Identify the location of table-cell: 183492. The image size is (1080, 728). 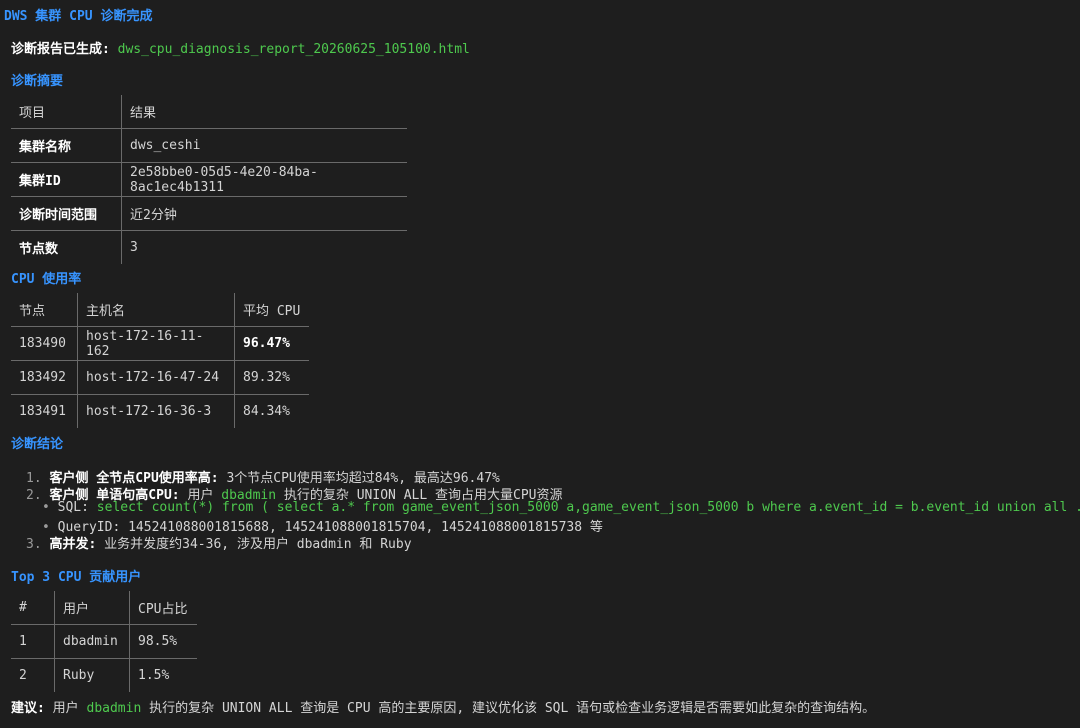
(44, 377).